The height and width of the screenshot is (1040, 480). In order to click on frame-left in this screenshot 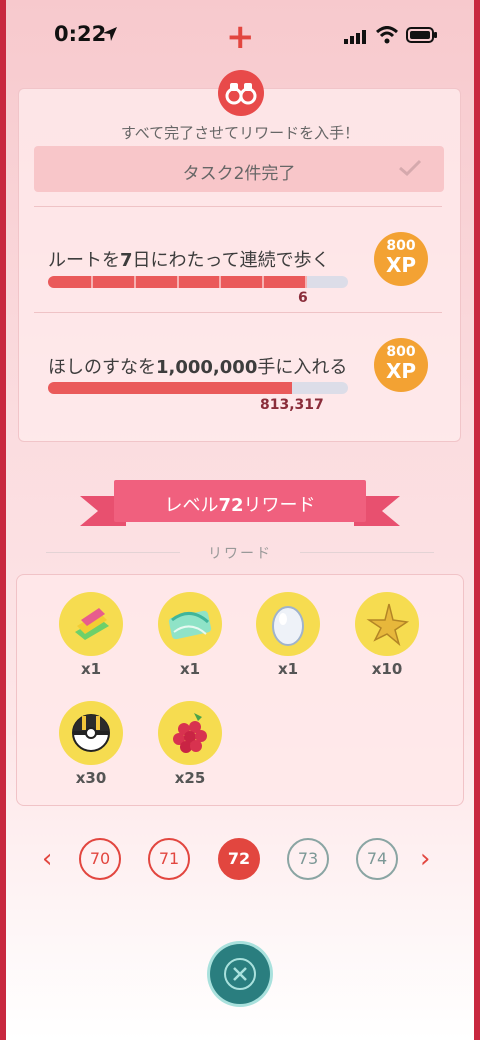, I will do `click(3, 520)`.